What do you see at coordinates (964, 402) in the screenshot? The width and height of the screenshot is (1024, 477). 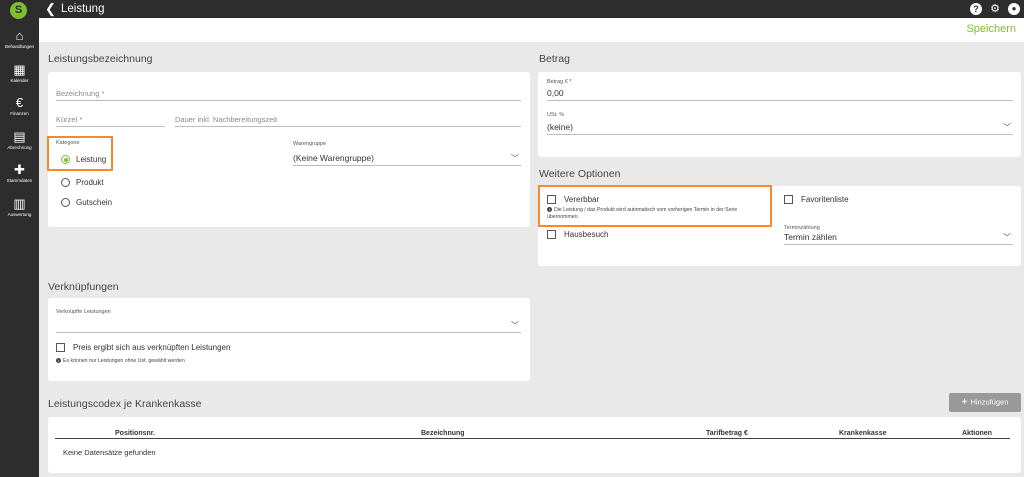 I see `plus-icon: +` at bounding box center [964, 402].